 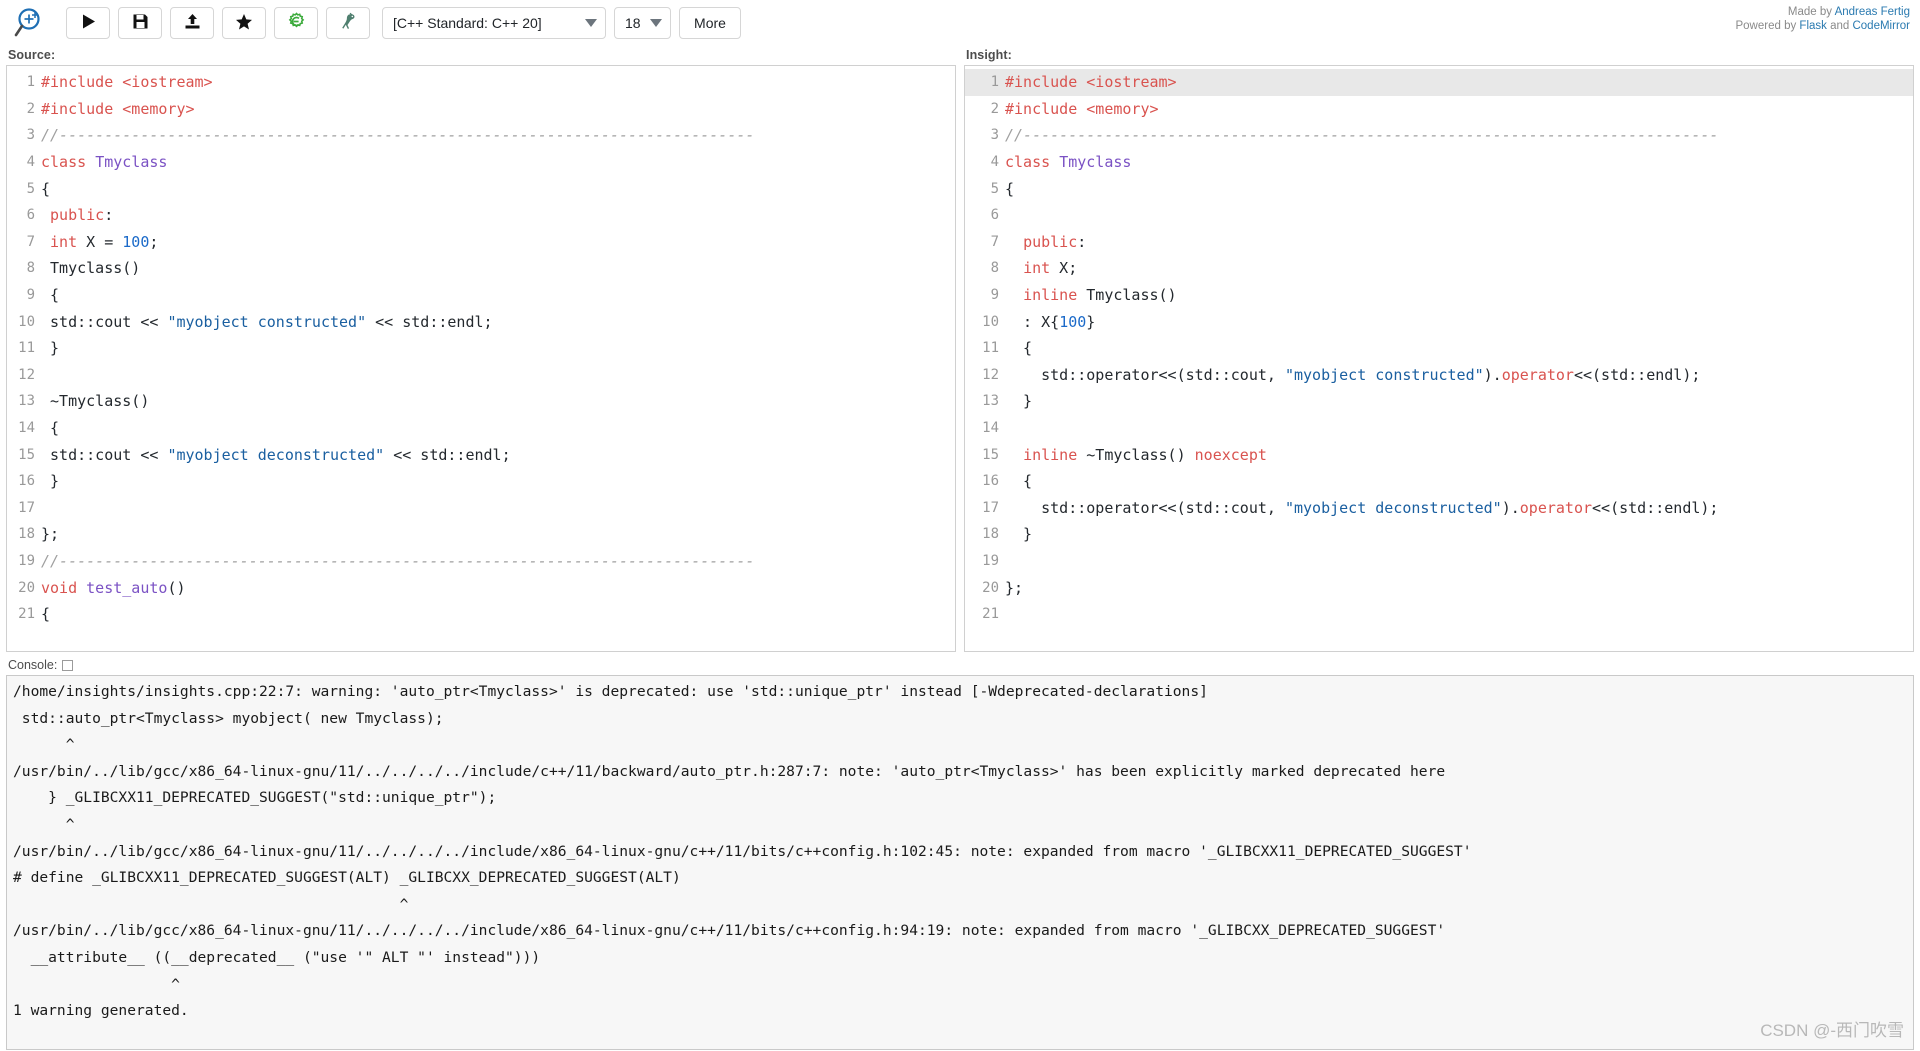 I want to click on upload-button, so click(x=192, y=23).